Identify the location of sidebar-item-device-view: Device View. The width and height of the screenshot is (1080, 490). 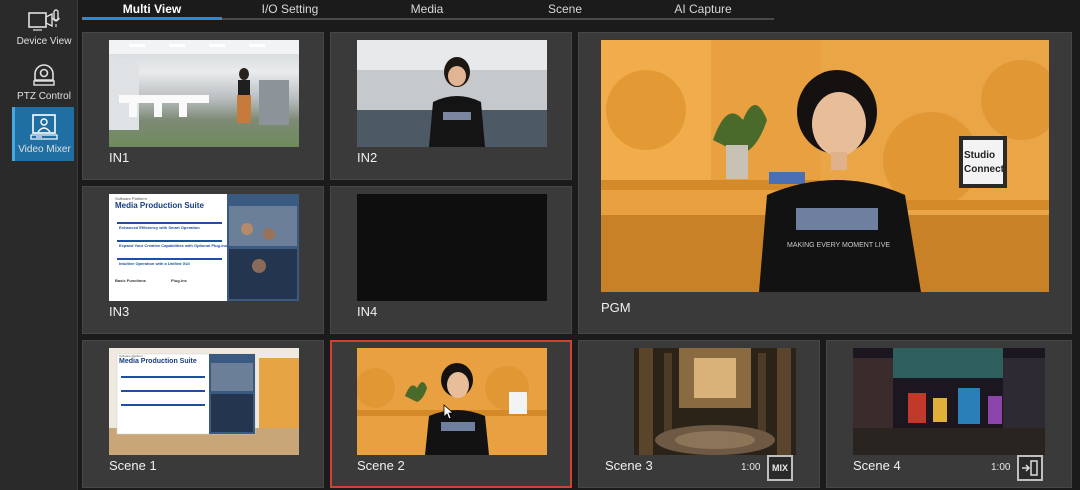
(44, 27).